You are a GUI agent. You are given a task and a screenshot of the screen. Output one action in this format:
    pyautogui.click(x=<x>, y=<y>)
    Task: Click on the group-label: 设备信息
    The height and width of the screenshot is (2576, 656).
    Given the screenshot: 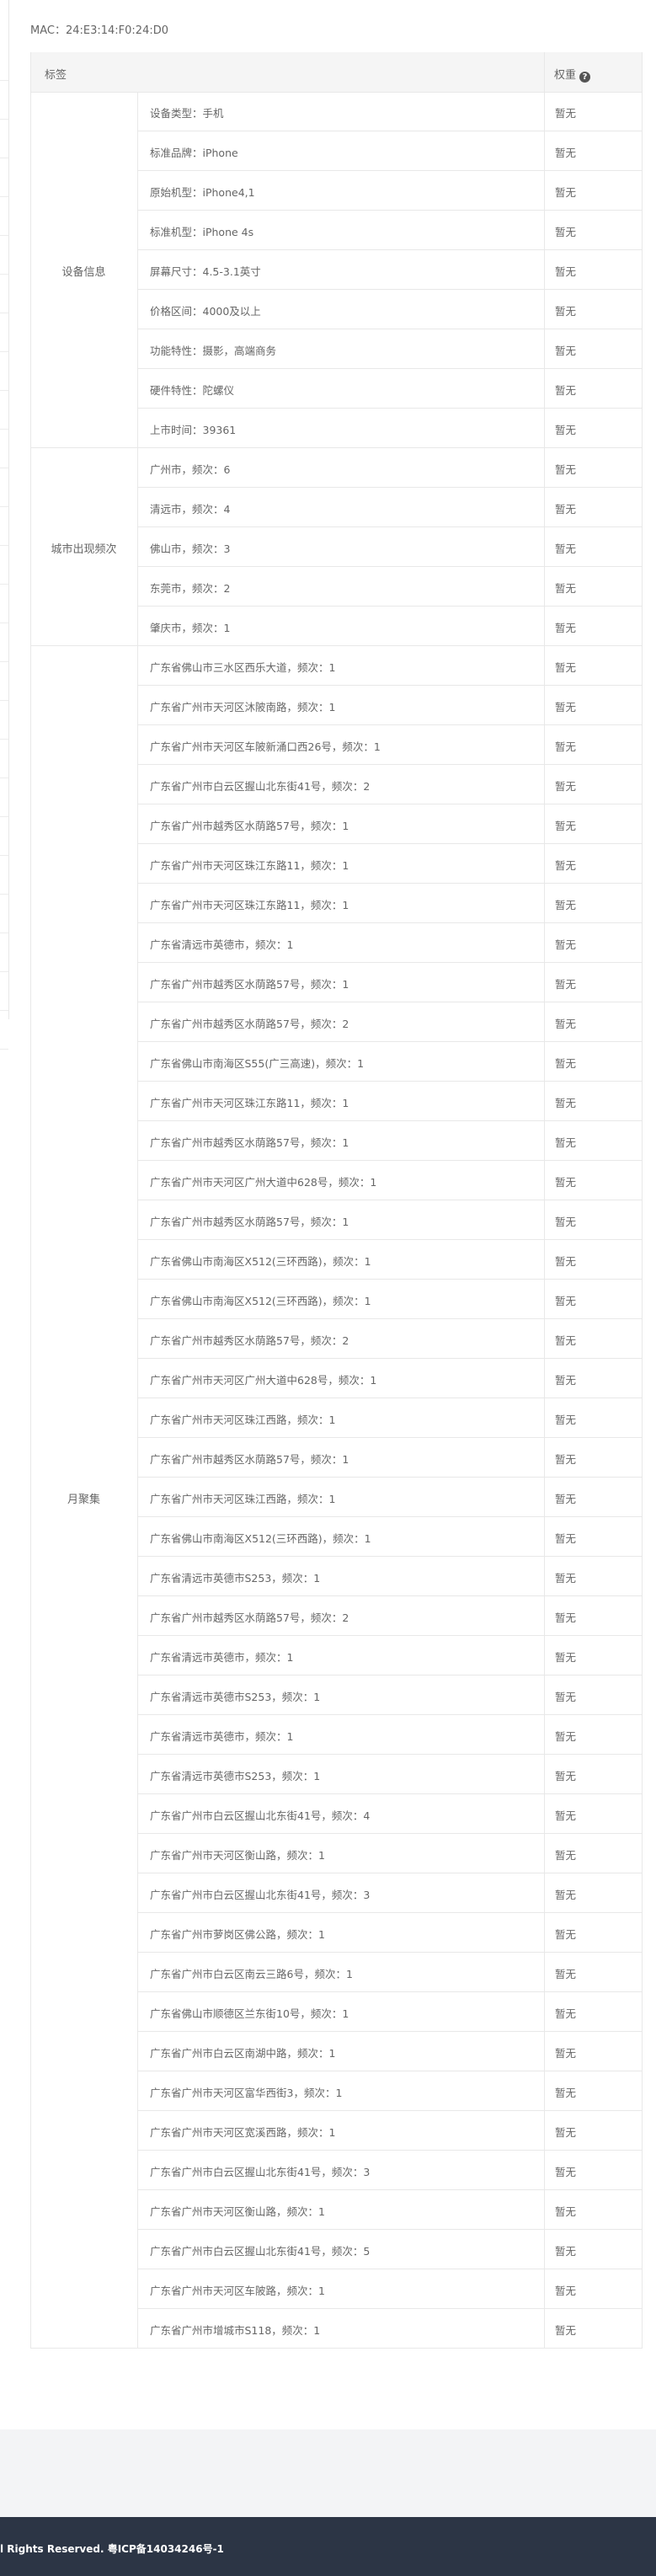 What is the action you would take?
    pyautogui.click(x=83, y=272)
    